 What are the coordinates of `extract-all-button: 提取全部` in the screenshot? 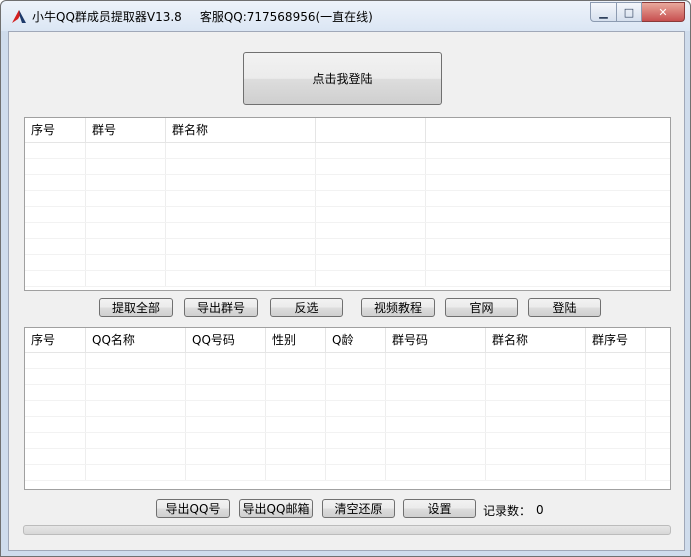 It's located at (136, 307).